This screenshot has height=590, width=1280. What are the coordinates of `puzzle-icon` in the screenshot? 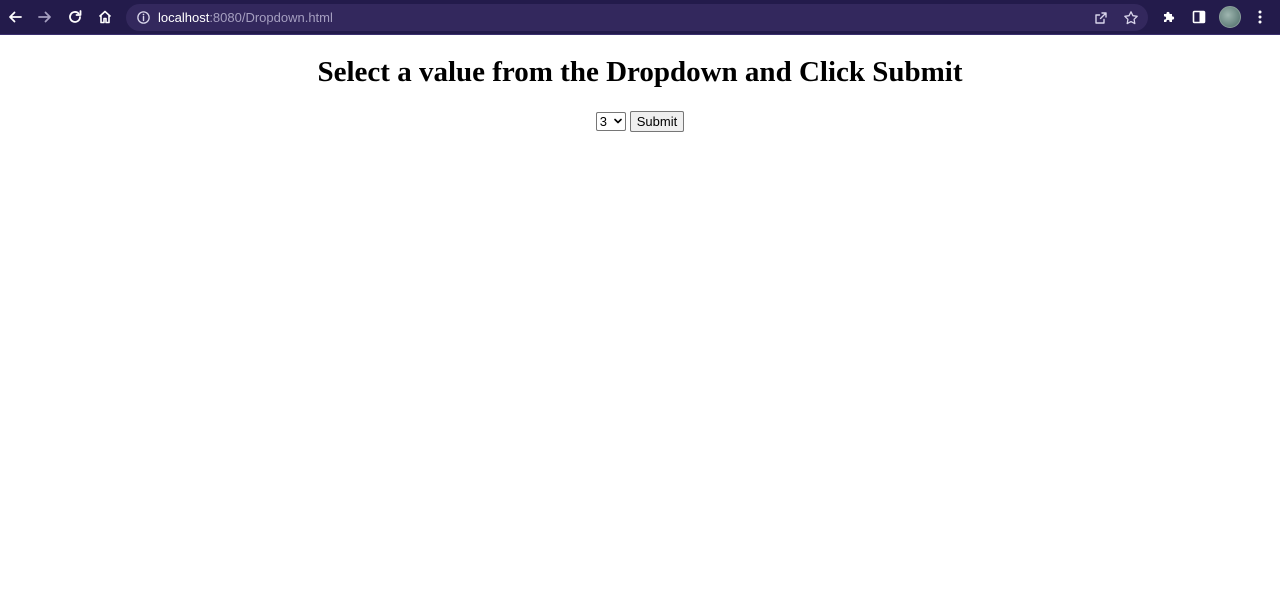 It's located at (1169, 16).